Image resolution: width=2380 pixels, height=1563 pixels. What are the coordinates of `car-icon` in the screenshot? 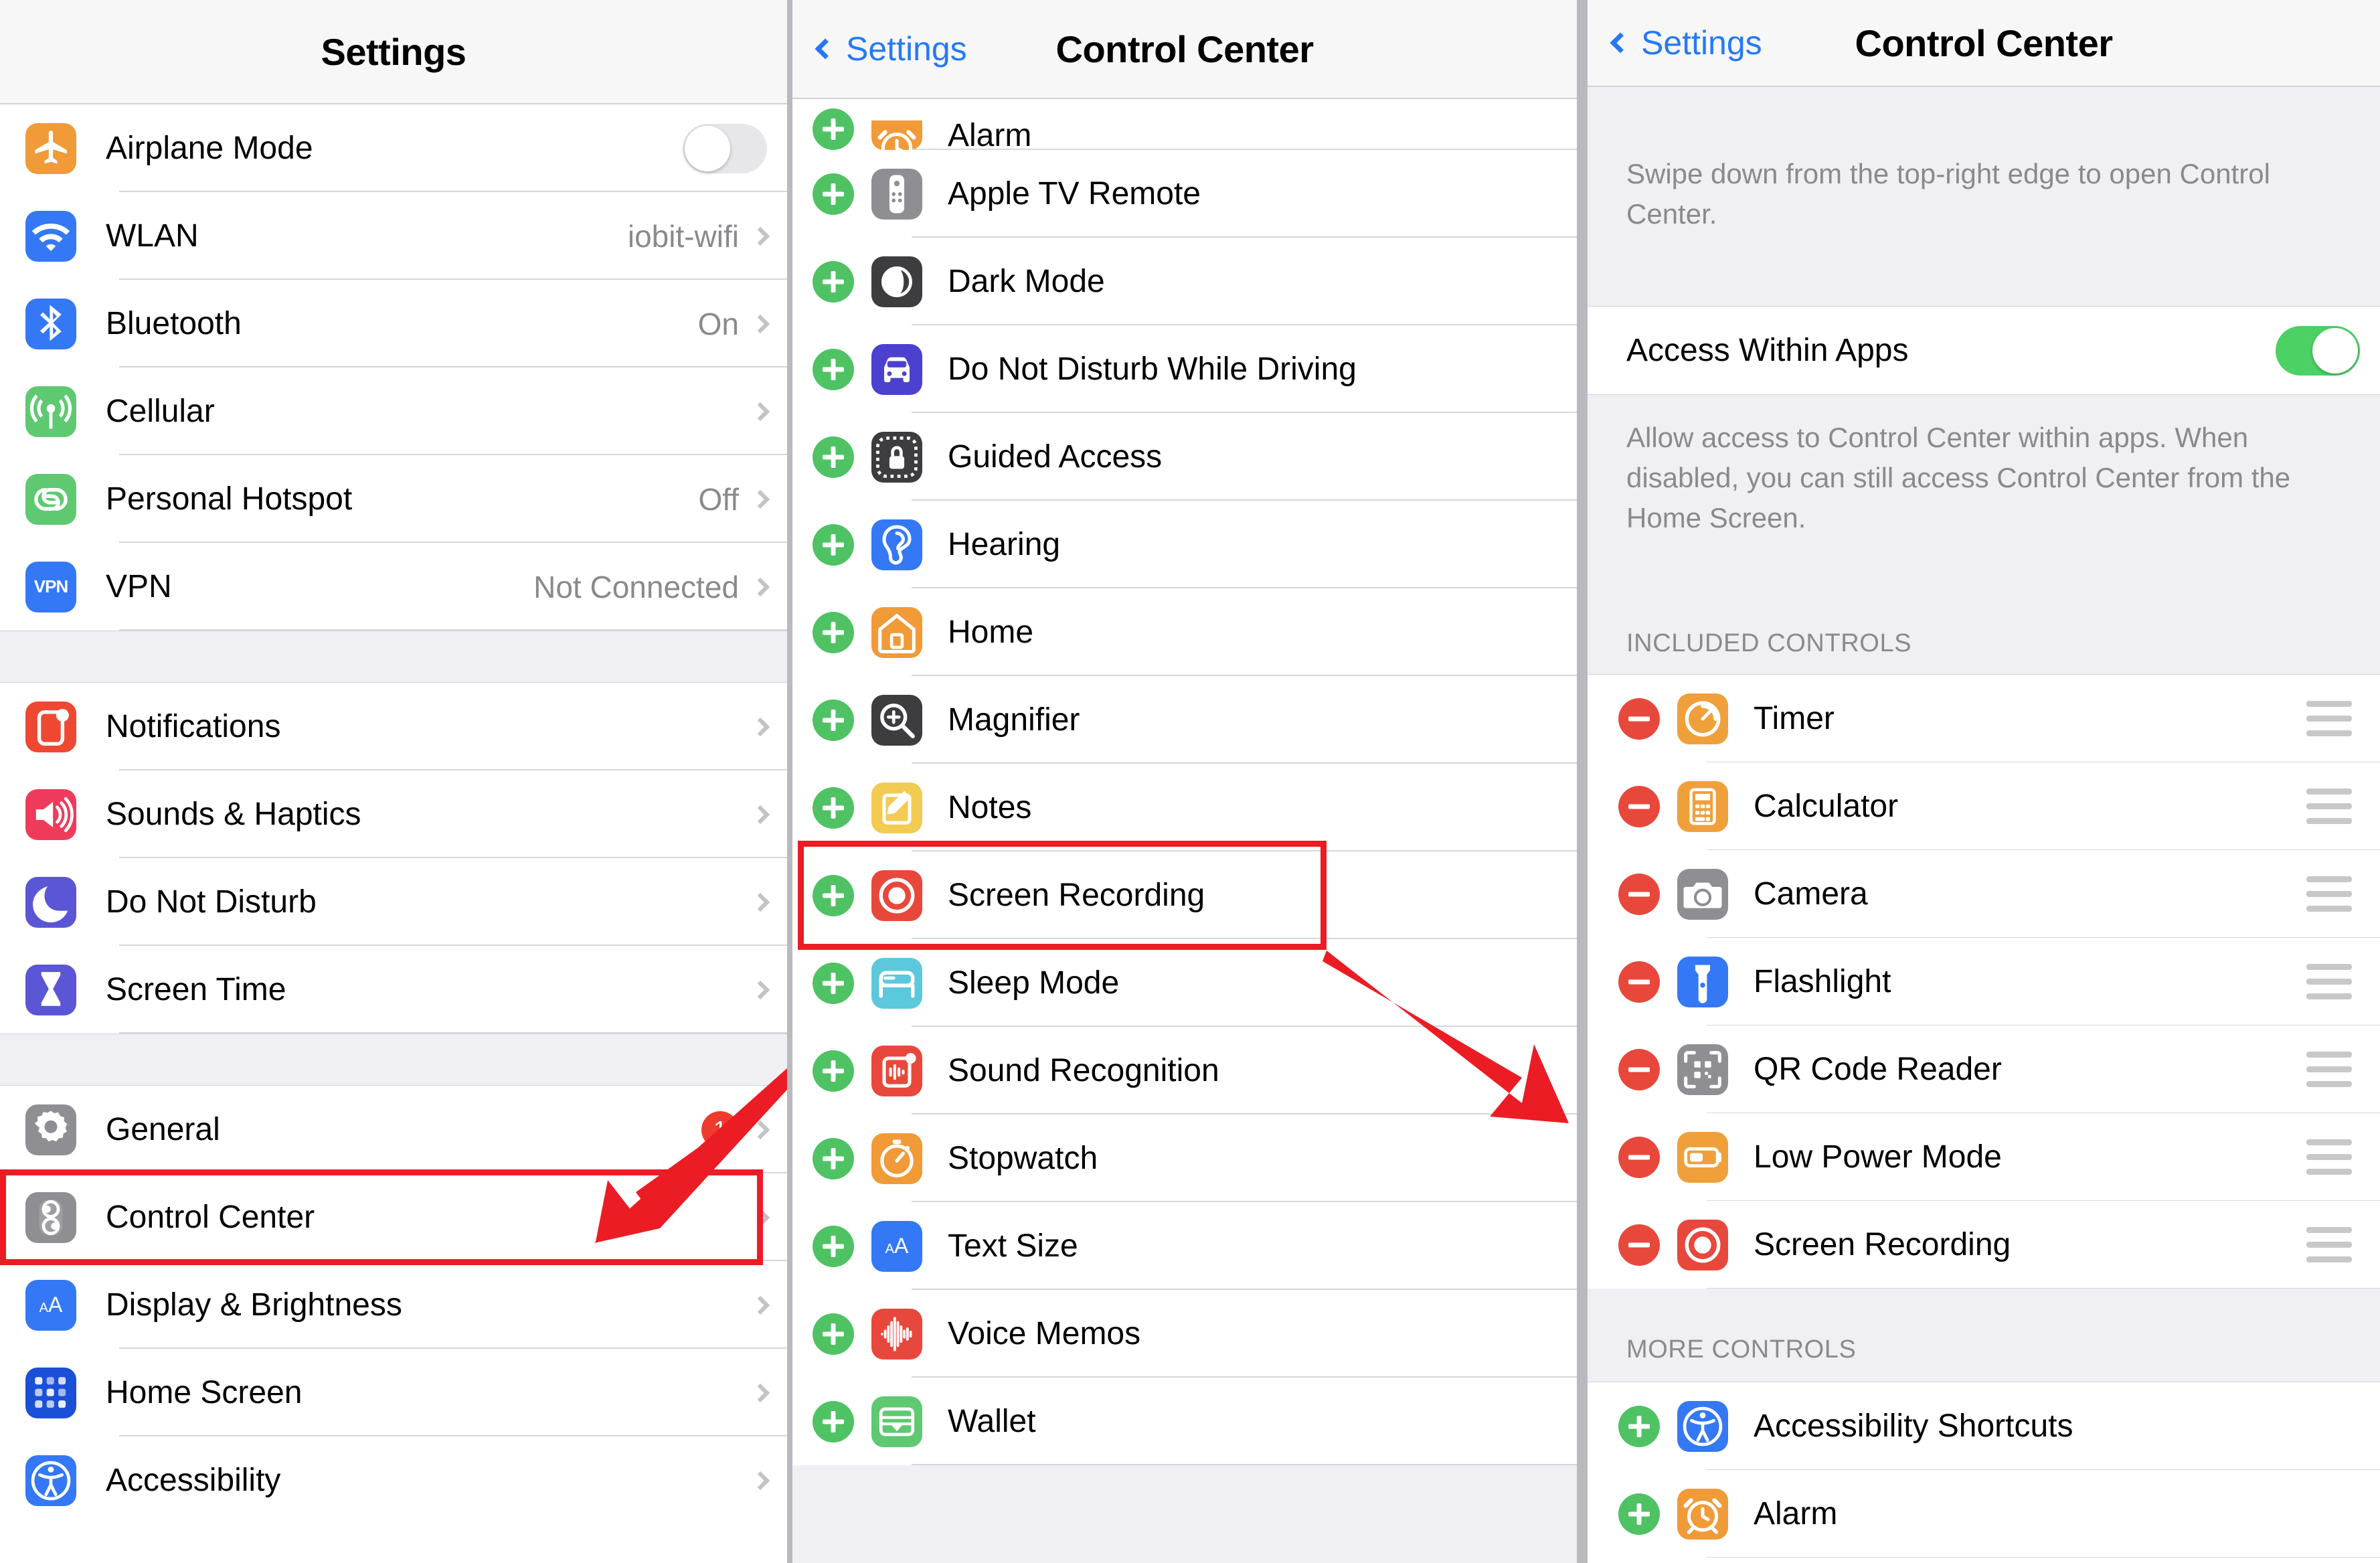 It's located at (897, 369).